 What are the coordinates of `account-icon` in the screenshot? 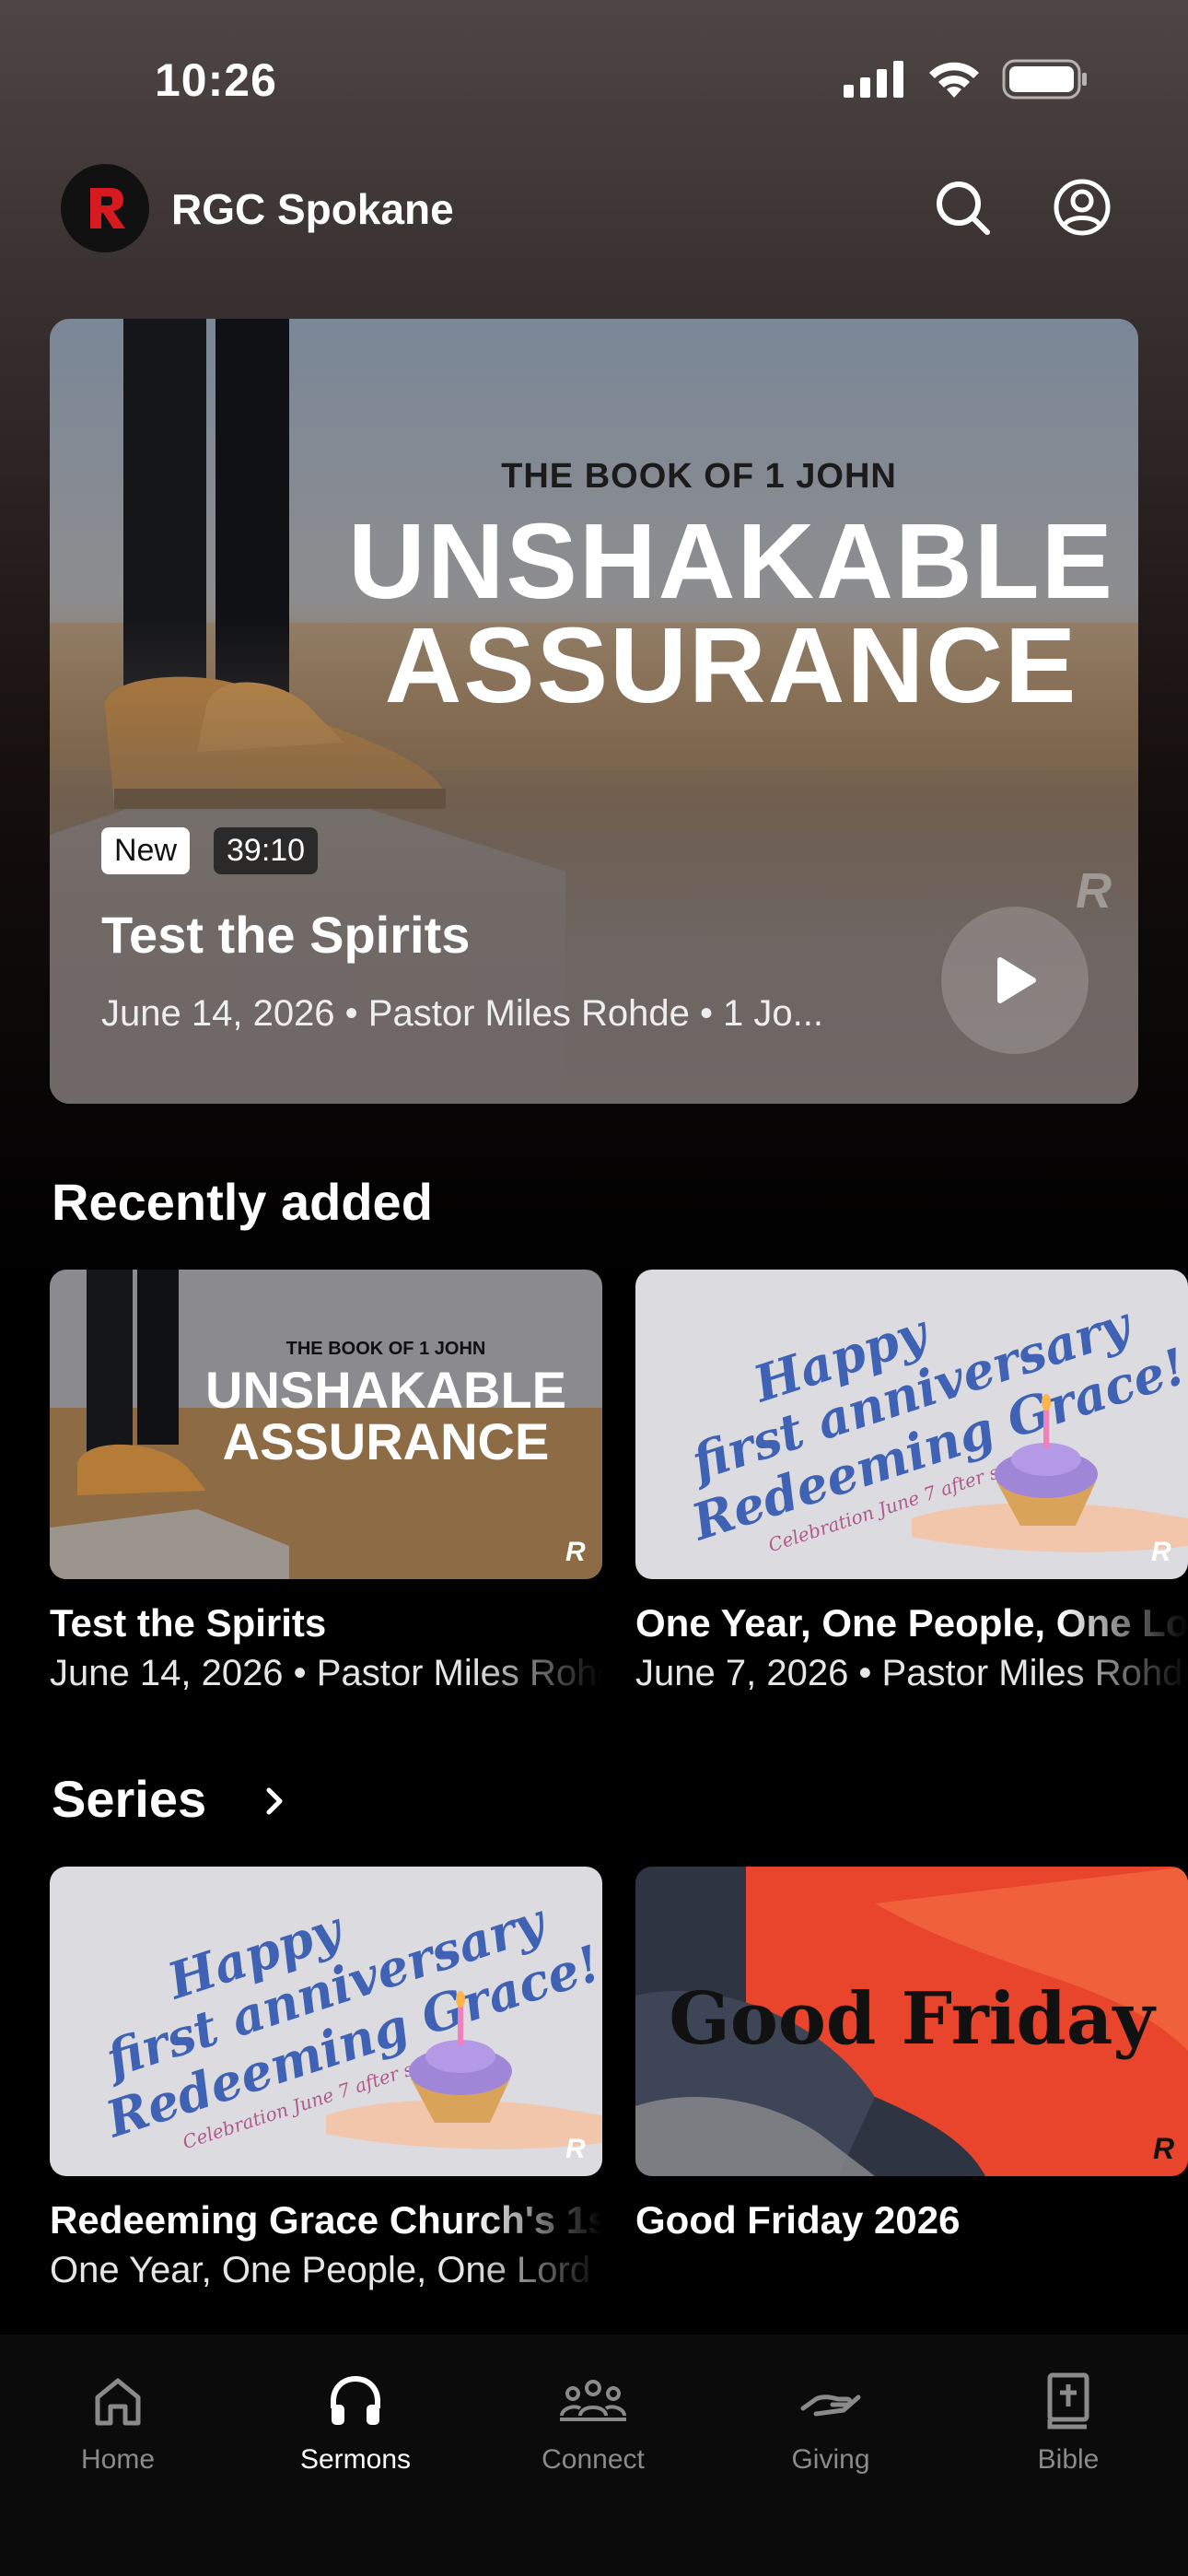 It's located at (1082, 207).